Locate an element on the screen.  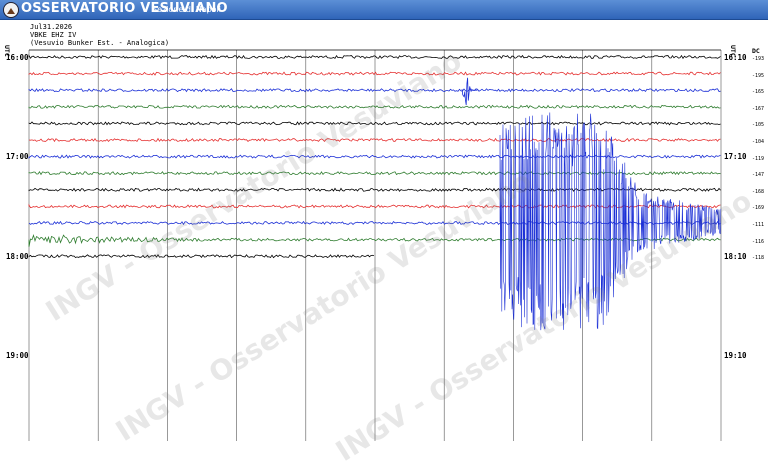
seismic-event-spike is located at coordinates (469, 91).